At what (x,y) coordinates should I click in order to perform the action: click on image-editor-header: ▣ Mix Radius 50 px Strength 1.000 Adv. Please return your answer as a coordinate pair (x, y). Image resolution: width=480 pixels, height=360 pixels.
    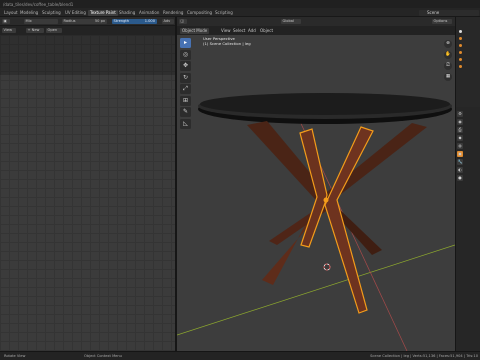
    Looking at the image, I should click on (87, 21).